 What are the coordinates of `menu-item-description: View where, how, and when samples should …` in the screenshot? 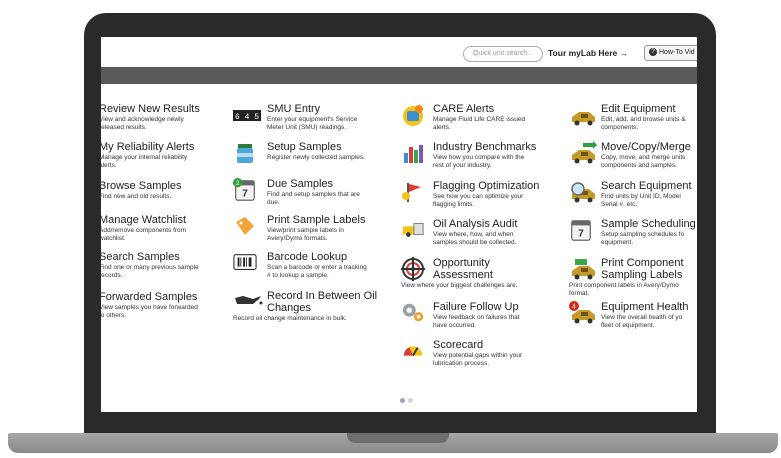 It's located at (475, 239).